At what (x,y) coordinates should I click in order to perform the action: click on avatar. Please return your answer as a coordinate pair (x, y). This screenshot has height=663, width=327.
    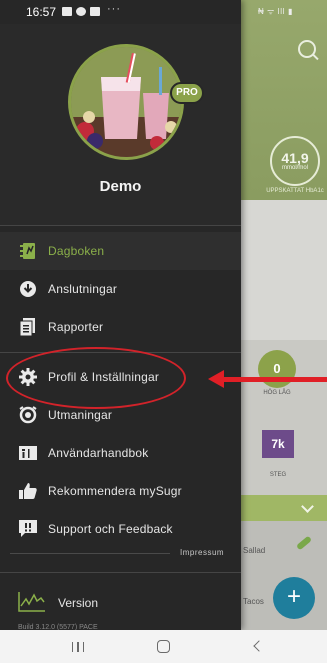
    Looking at the image, I should click on (126, 102).